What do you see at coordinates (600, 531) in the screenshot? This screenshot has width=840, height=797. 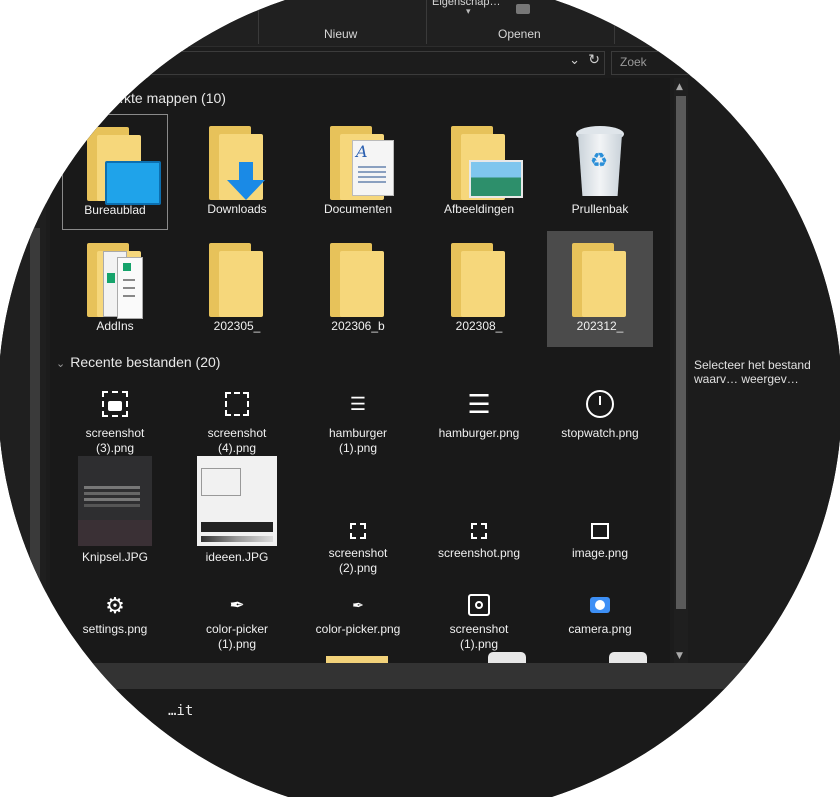 I see `image-icon` at bounding box center [600, 531].